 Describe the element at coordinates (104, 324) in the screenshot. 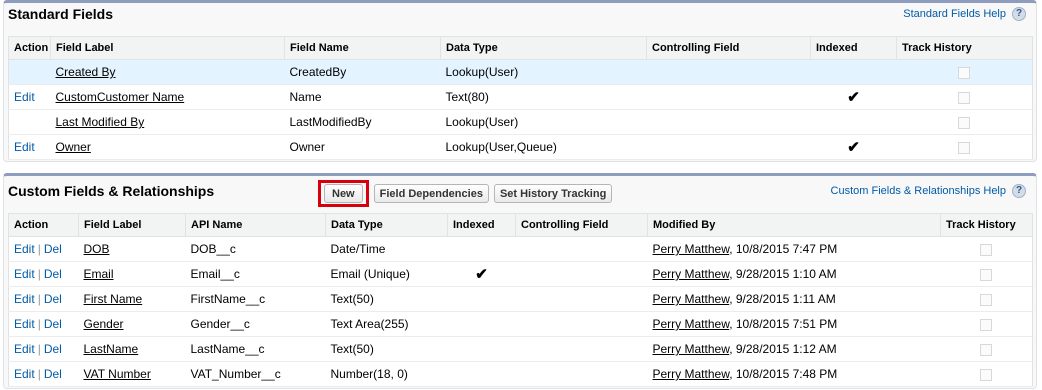

I see `field-label-link: Gender` at that location.